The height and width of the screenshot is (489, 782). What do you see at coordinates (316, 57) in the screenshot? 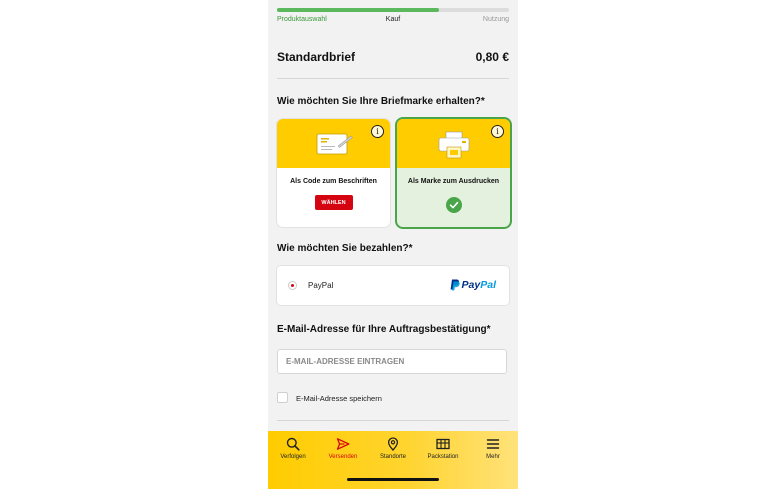
I see `product-name: Standardbrief` at bounding box center [316, 57].